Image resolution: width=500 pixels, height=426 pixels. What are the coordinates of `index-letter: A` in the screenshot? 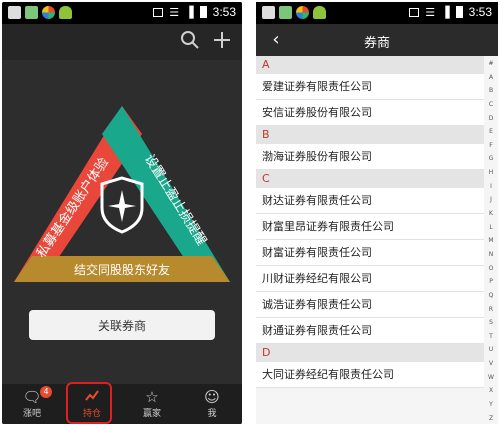 It's located at (491, 77).